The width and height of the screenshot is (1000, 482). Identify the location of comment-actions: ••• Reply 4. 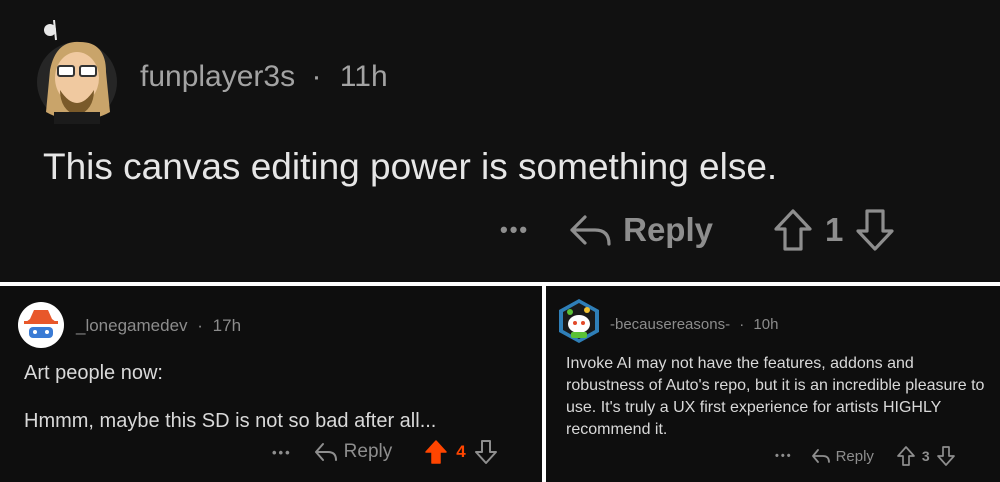
(385, 452).